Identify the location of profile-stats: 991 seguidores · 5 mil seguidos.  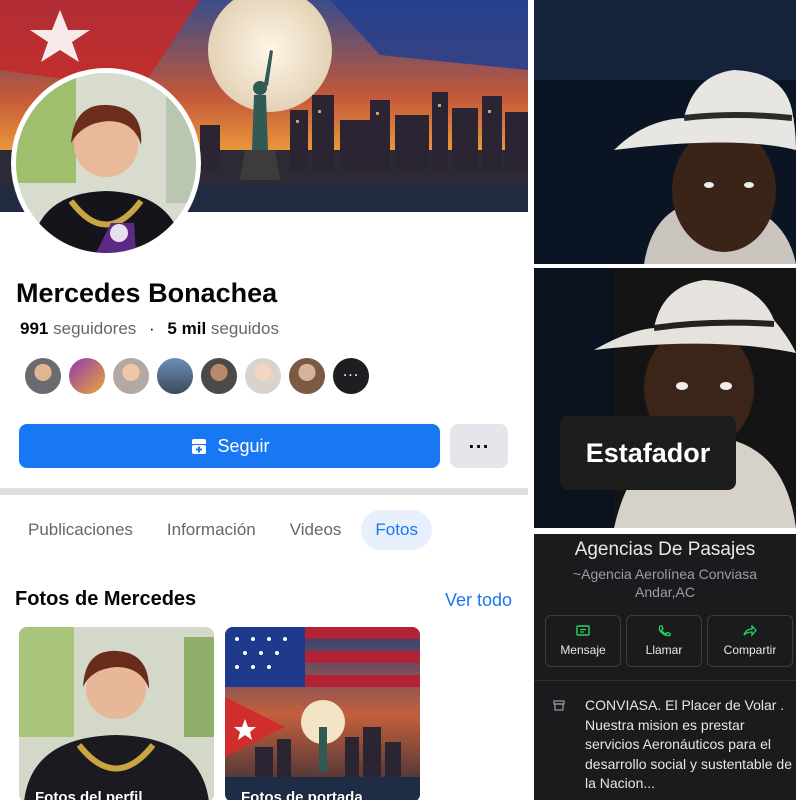
(149, 329).